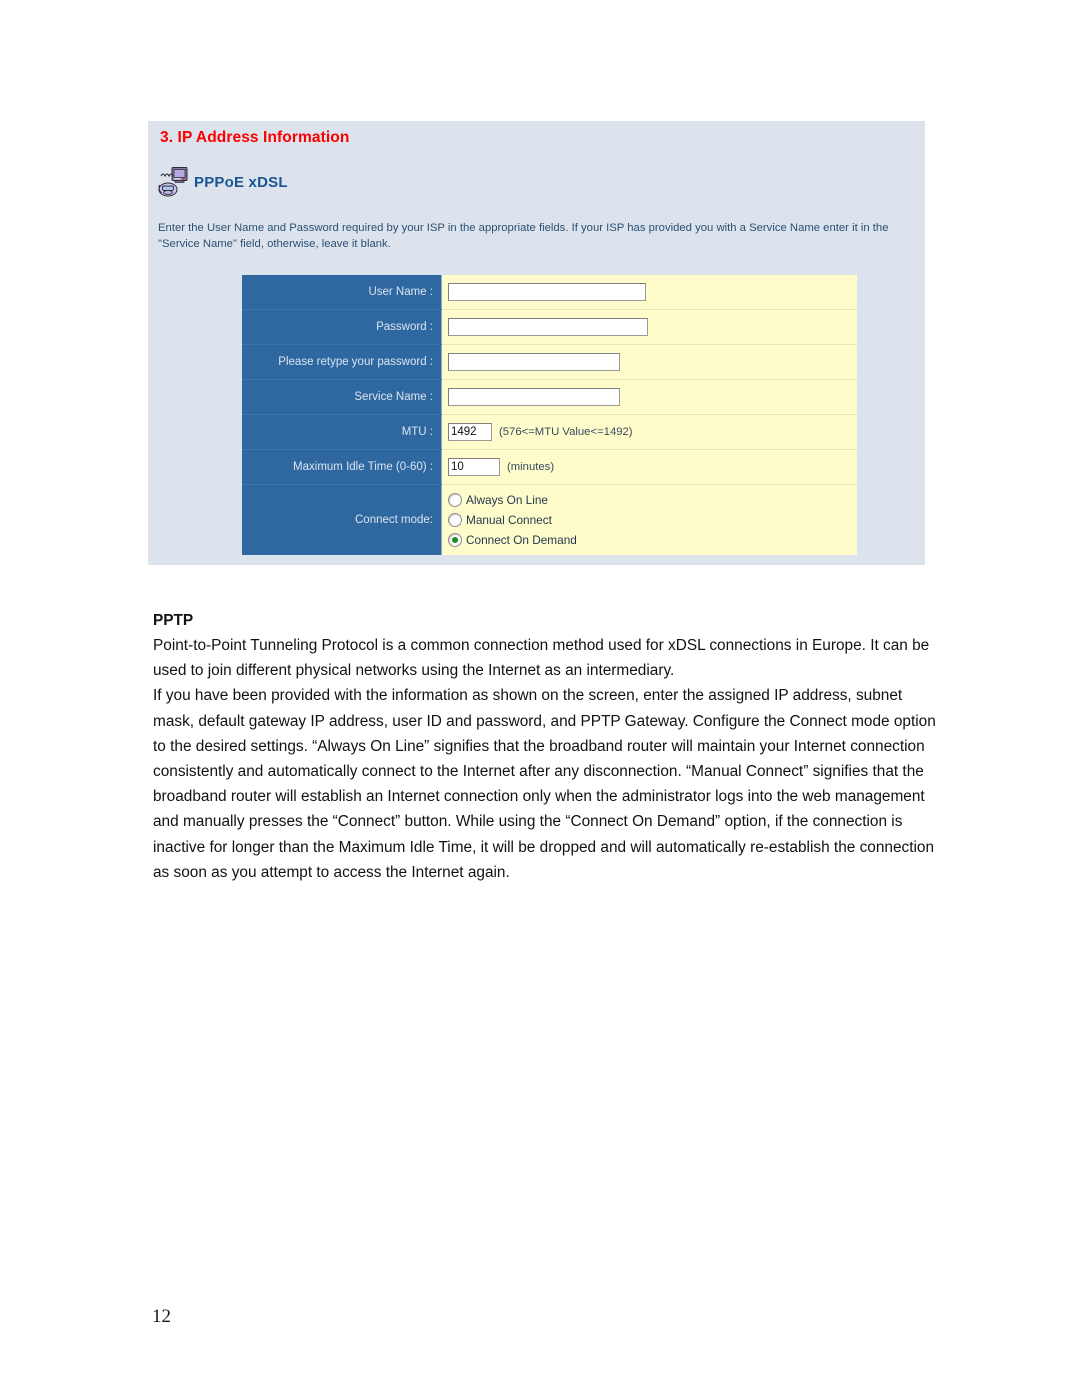  What do you see at coordinates (173, 620) in the screenshot?
I see `pptp-heading: PPTP` at bounding box center [173, 620].